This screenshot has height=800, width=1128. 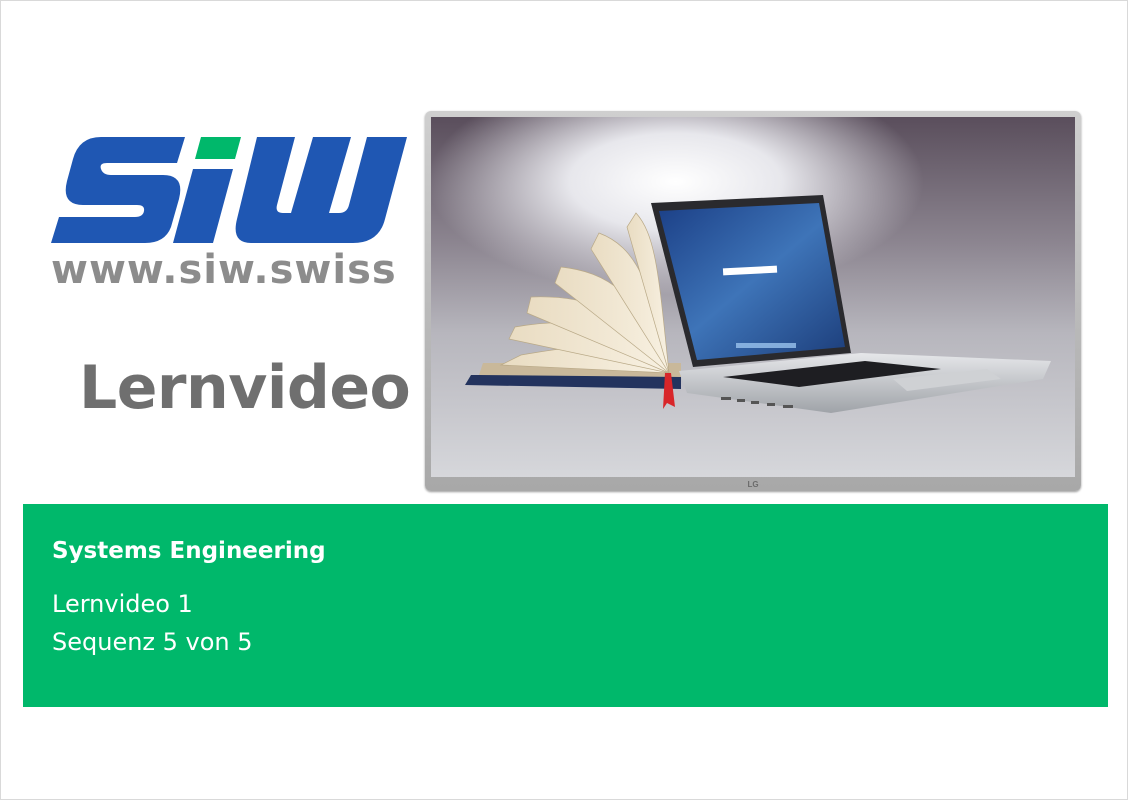 I want to click on tv-brand-logo: LG, so click(x=753, y=484).